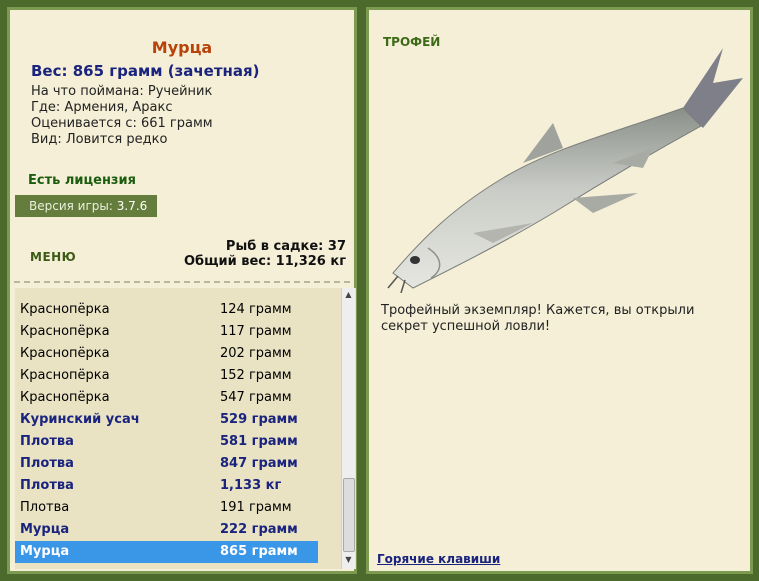 Image resolution: width=759 pixels, height=581 pixels. Describe the element at coordinates (82, 180) in the screenshot. I see `license-status: Есть лицензия` at that location.